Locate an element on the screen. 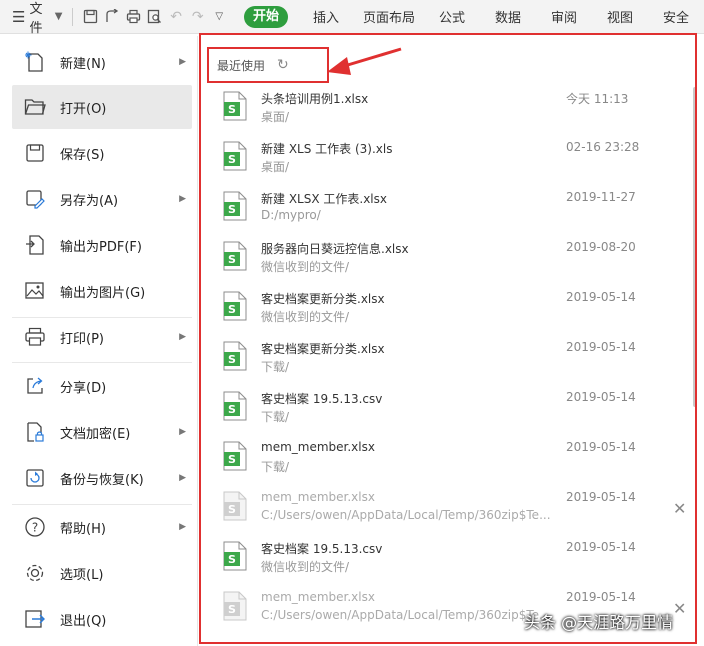 Image resolution: width=704 pixels, height=646 pixels. menu-item-label: 选项(L) is located at coordinates (82, 575).